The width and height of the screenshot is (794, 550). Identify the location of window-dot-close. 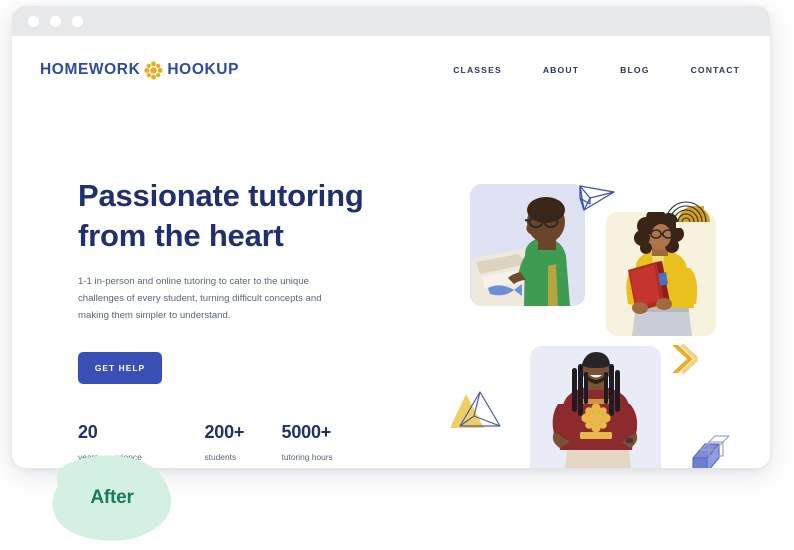
(33, 21).